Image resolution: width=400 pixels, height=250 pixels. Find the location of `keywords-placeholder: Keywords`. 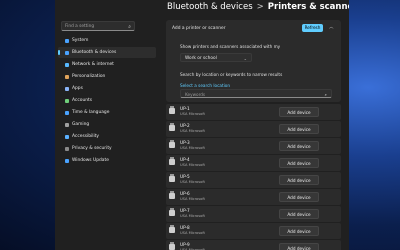

keywords-placeholder: Keywords is located at coordinates (195, 94).